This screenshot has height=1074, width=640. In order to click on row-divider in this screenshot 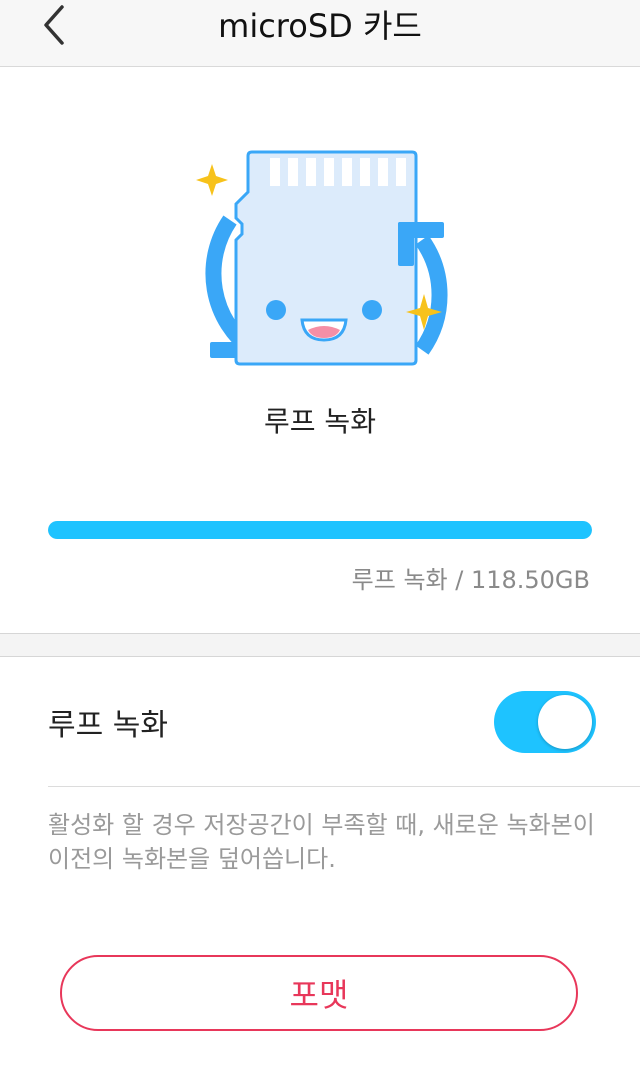, I will do `click(344, 786)`.